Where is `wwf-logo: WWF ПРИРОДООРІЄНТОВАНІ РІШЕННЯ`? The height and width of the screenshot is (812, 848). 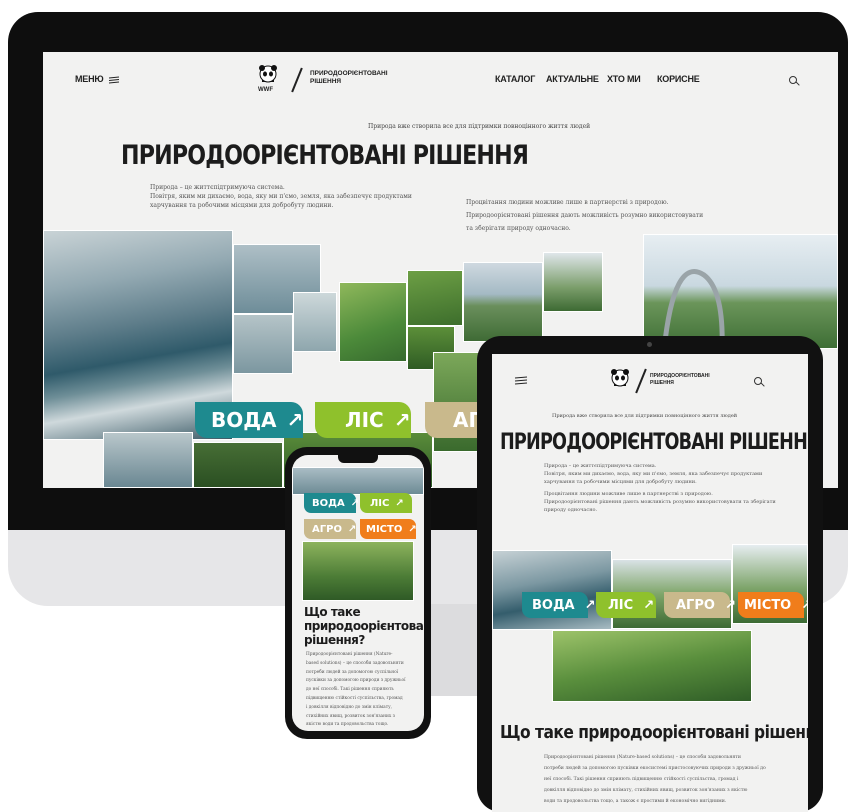
wwf-logo: WWF ПРИРОДООРІЄНТОВАНІ РІШЕННЯ is located at coordinates (328, 81).